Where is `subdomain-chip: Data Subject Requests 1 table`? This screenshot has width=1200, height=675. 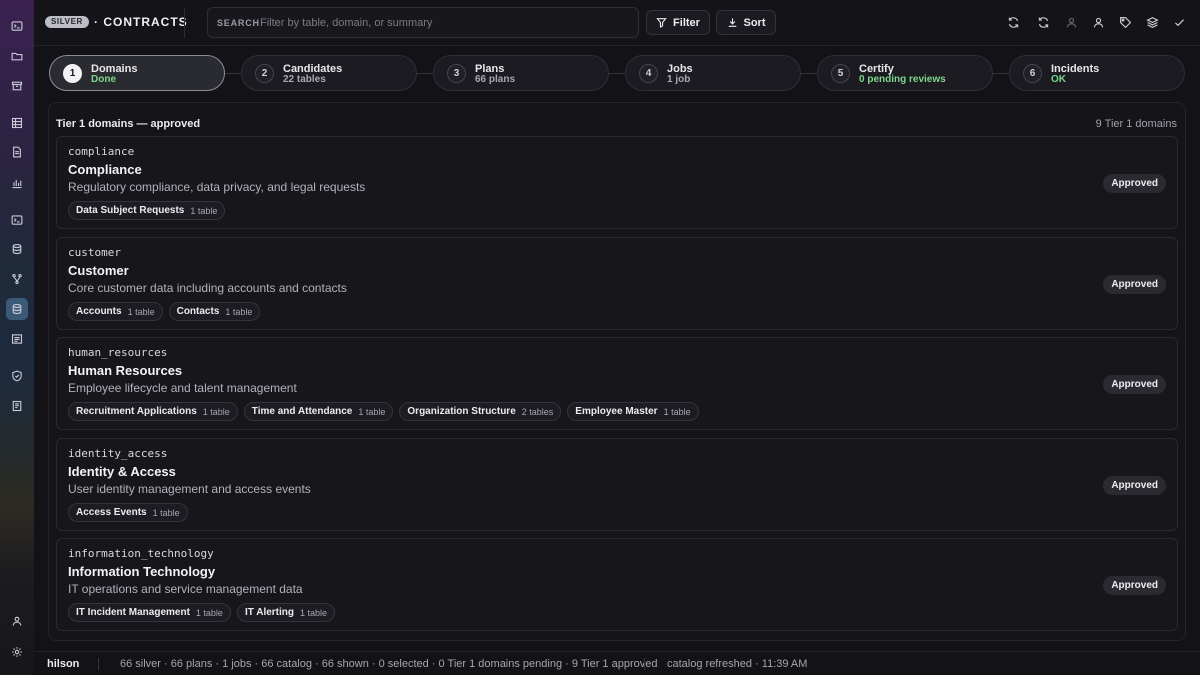 subdomain-chip: Data Subject Requests 1 table is located at coordinates (147, 210).